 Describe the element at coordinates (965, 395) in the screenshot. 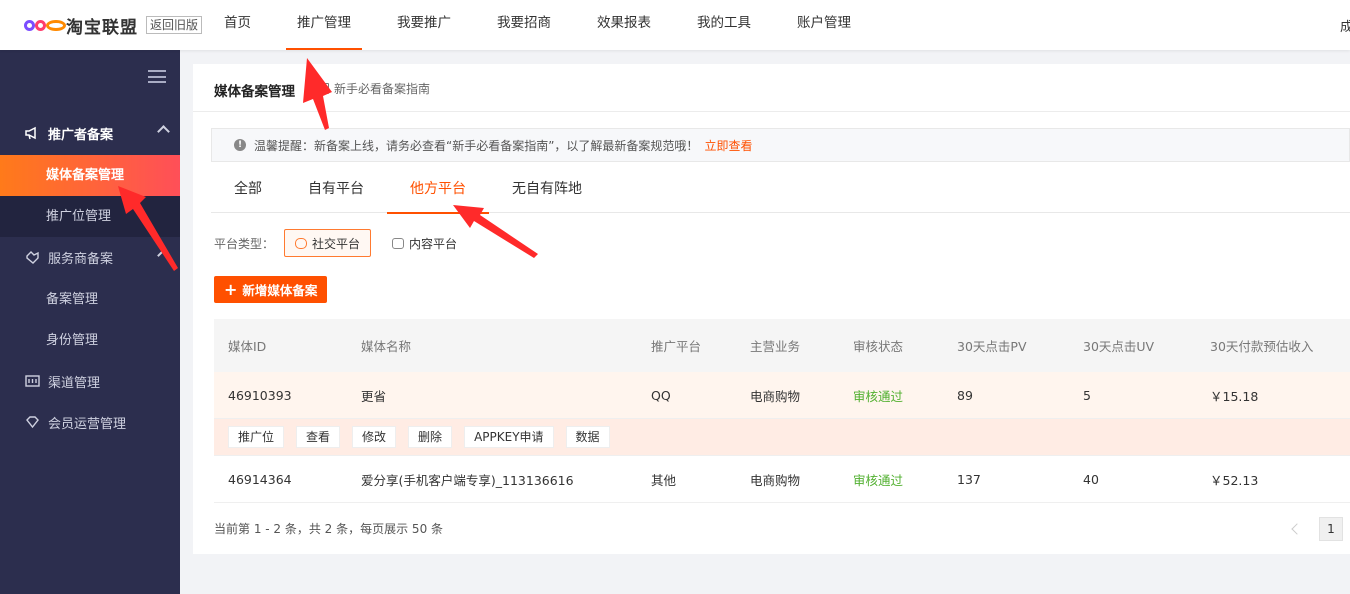

I see `cell-pv: 89` at that location.